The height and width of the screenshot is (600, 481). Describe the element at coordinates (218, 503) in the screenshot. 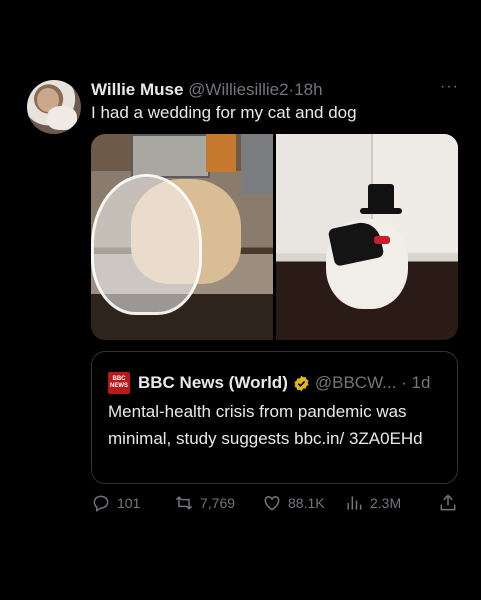

I see `retweet-count: 7,769` at that location.